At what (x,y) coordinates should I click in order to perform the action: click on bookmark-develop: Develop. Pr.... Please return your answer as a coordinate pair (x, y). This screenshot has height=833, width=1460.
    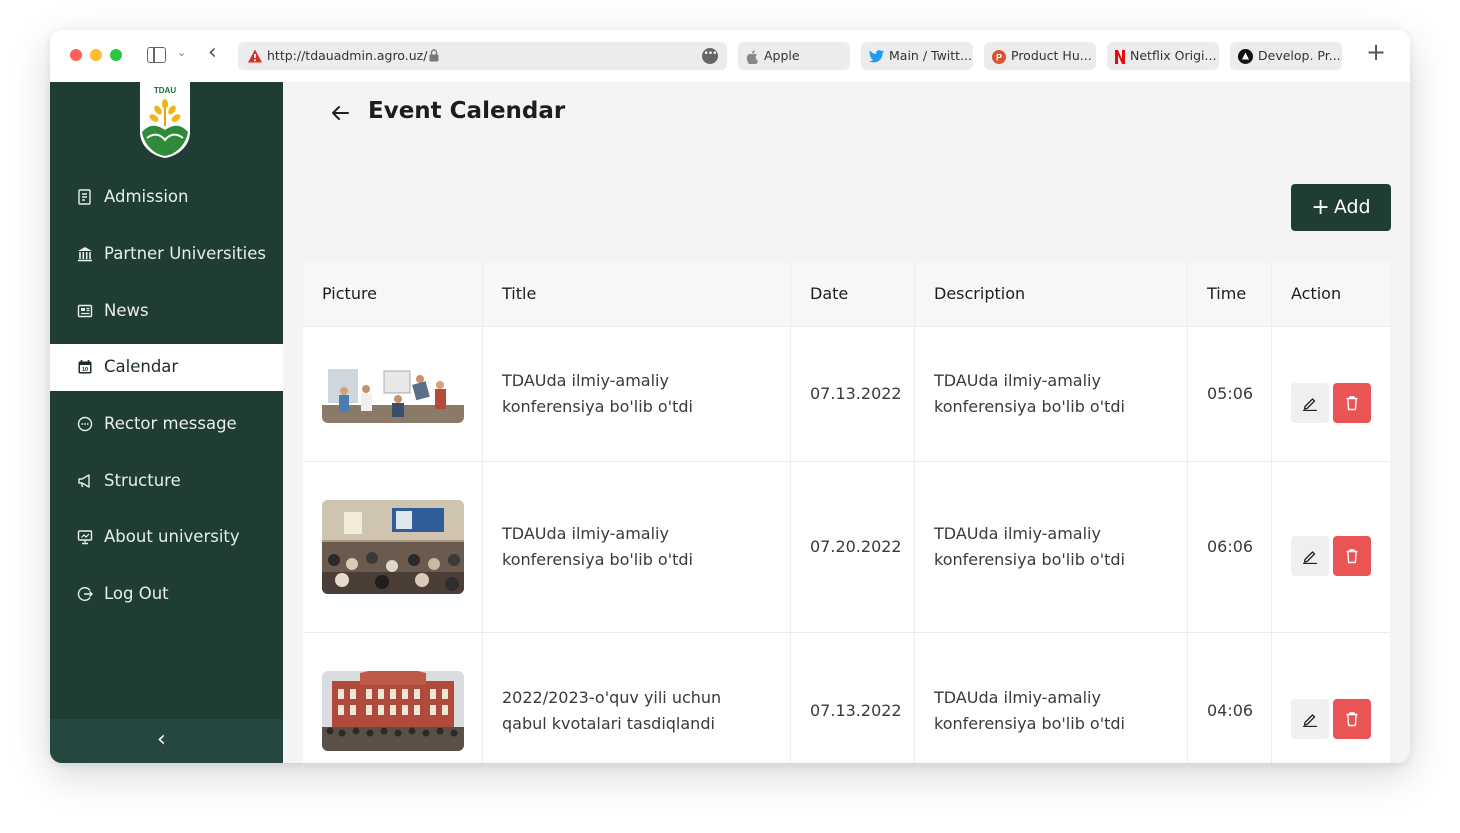
    Looking at the image, I should click on (1286, 56).